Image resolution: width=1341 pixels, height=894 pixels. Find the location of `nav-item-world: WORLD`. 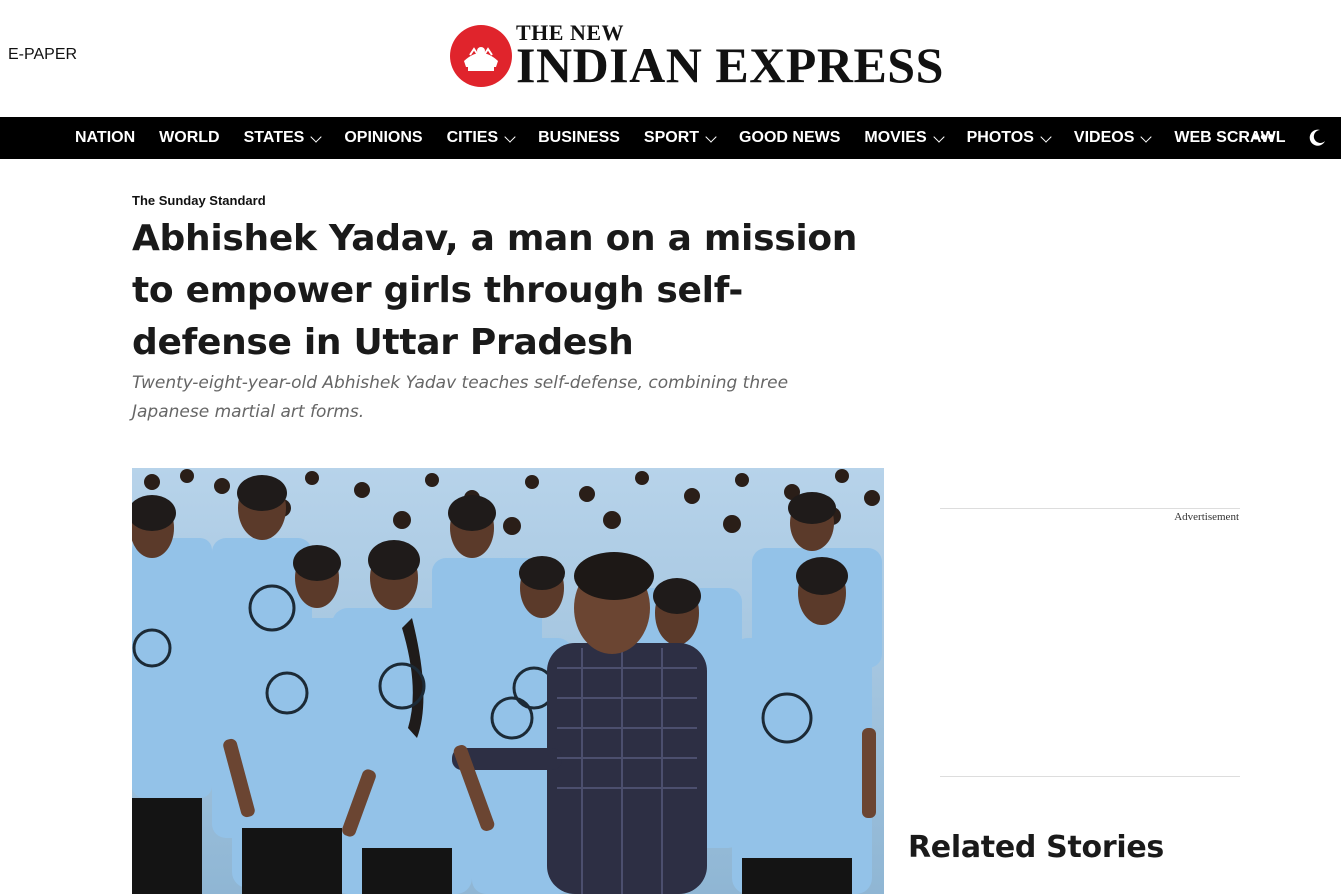

nav-item-world: WORLD is located at coordinates (189, 138).